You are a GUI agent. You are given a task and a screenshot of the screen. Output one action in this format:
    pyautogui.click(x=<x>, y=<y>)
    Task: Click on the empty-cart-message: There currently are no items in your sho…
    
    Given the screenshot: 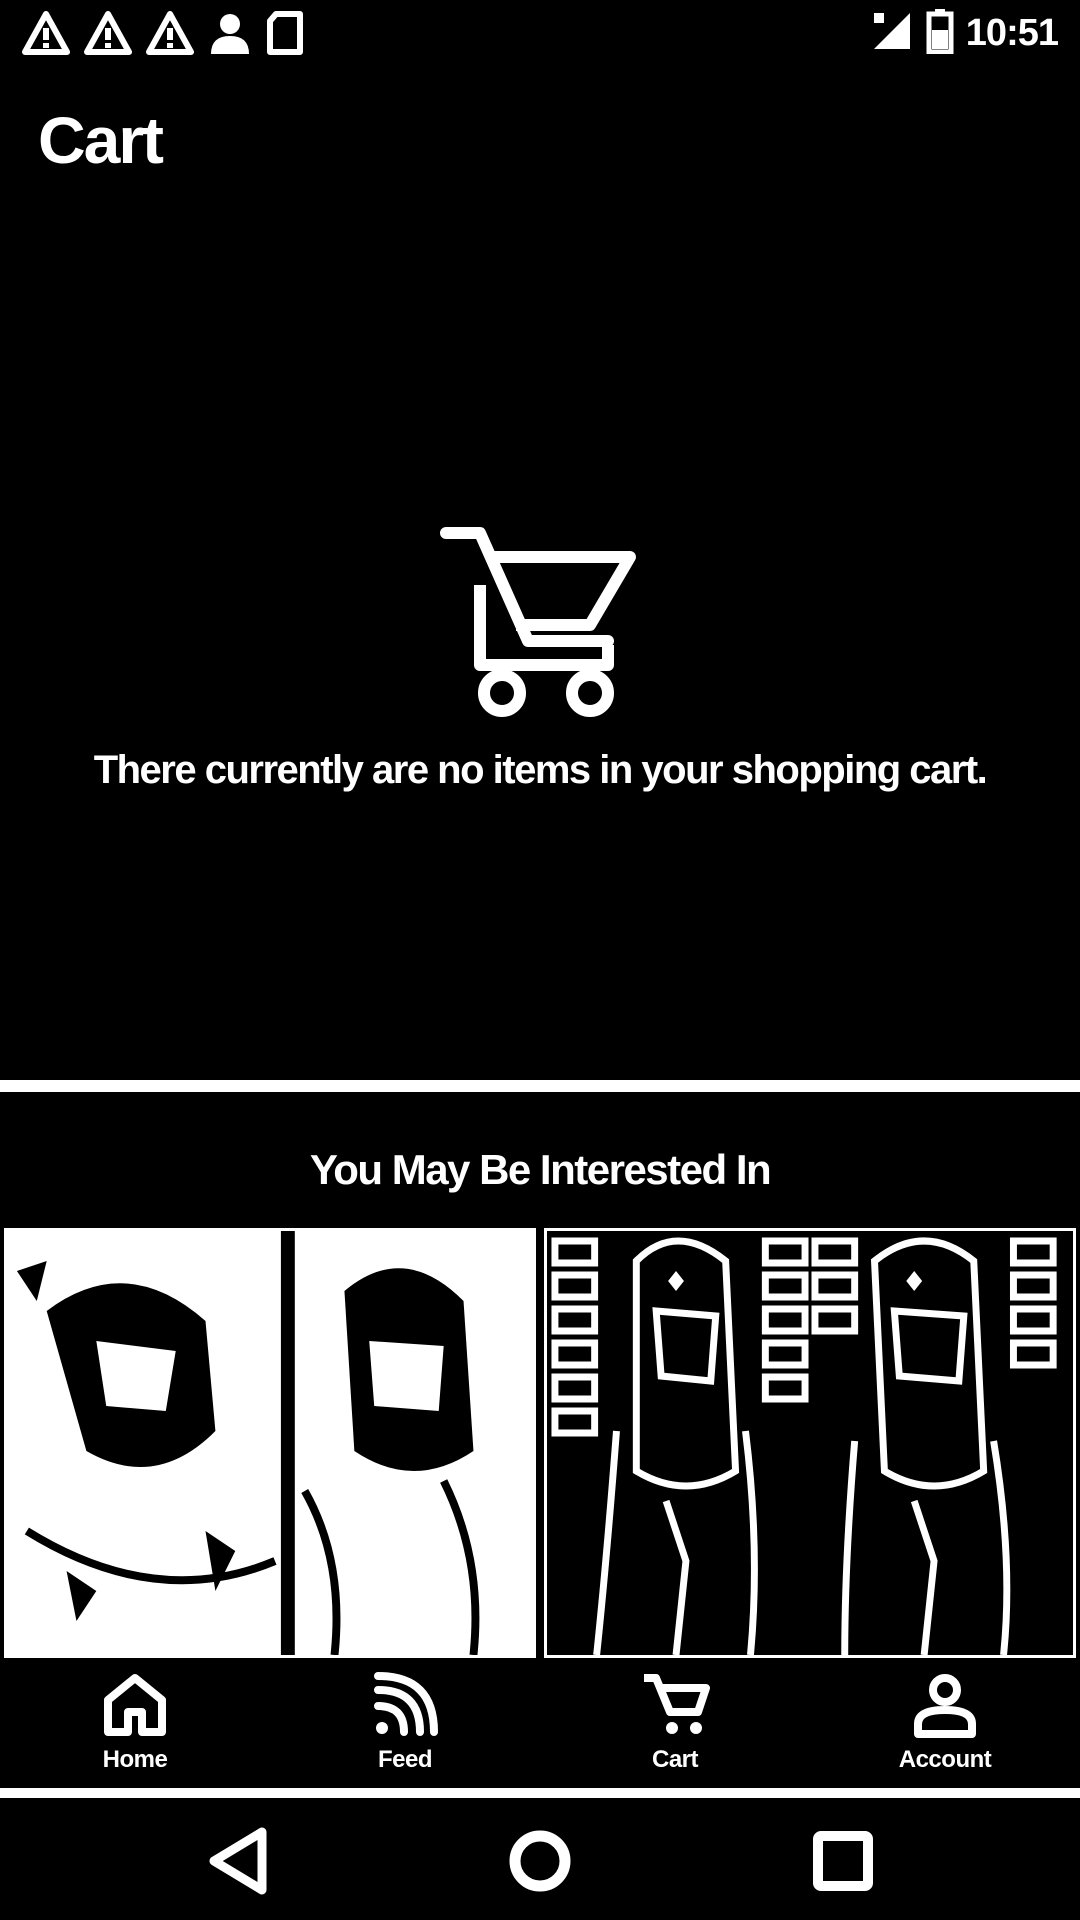 What is the action you would take?
    pyautogui.click(x=540, y=770)
    